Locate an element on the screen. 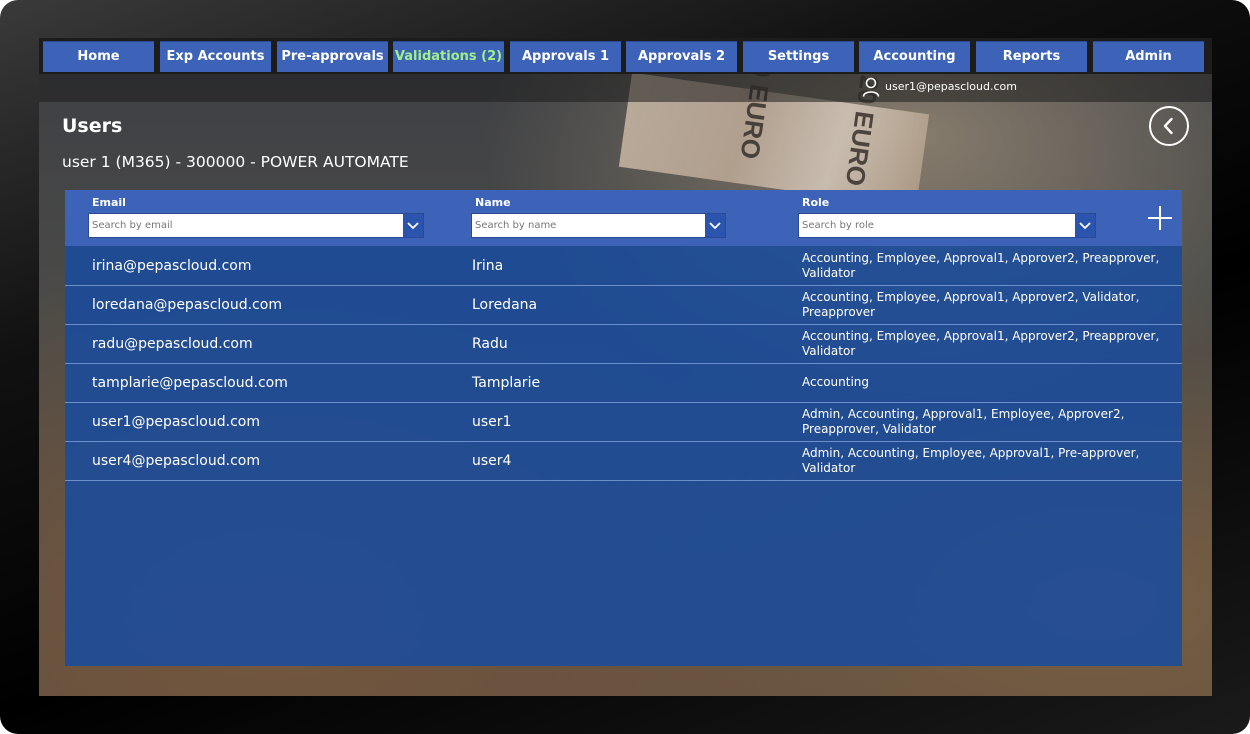 The height and width of the screenshot is (734, 1250). email-dropdown-button is located at coordinates (413, 225).